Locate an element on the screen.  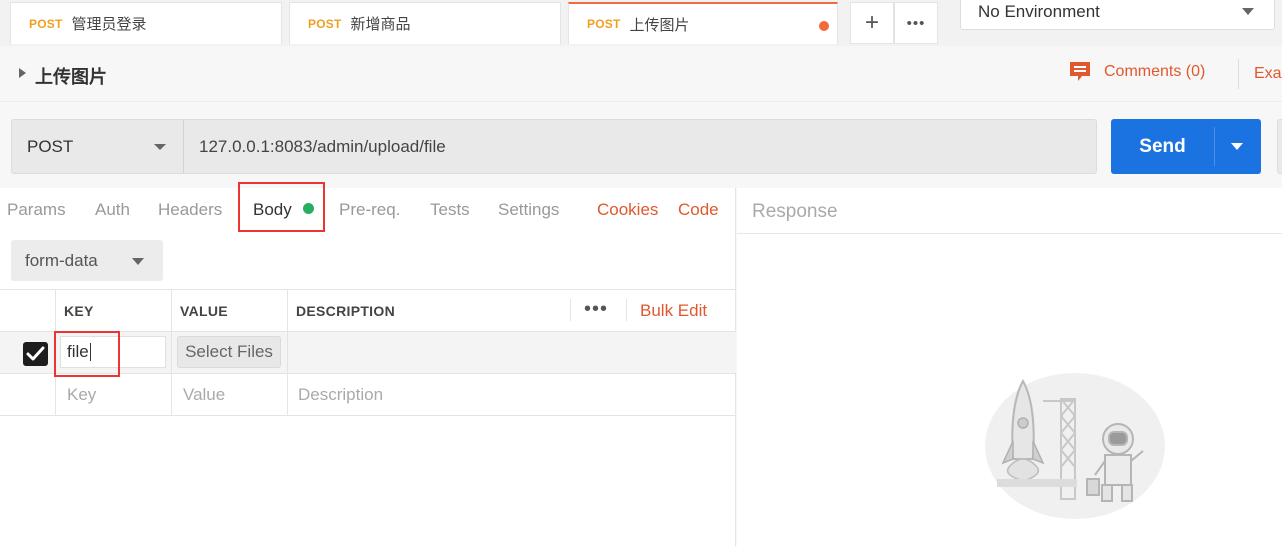
method-select: POST is located at coordinates (98, 146).